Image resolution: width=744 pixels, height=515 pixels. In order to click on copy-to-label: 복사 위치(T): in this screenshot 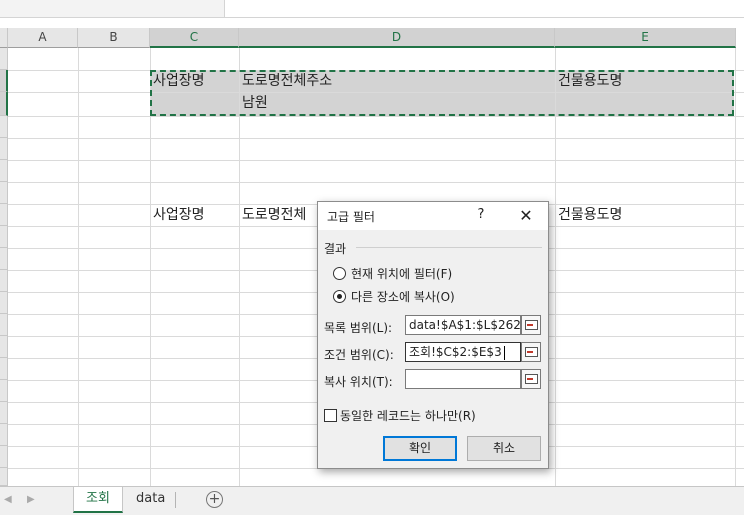, I will do `click(358, 382)`.